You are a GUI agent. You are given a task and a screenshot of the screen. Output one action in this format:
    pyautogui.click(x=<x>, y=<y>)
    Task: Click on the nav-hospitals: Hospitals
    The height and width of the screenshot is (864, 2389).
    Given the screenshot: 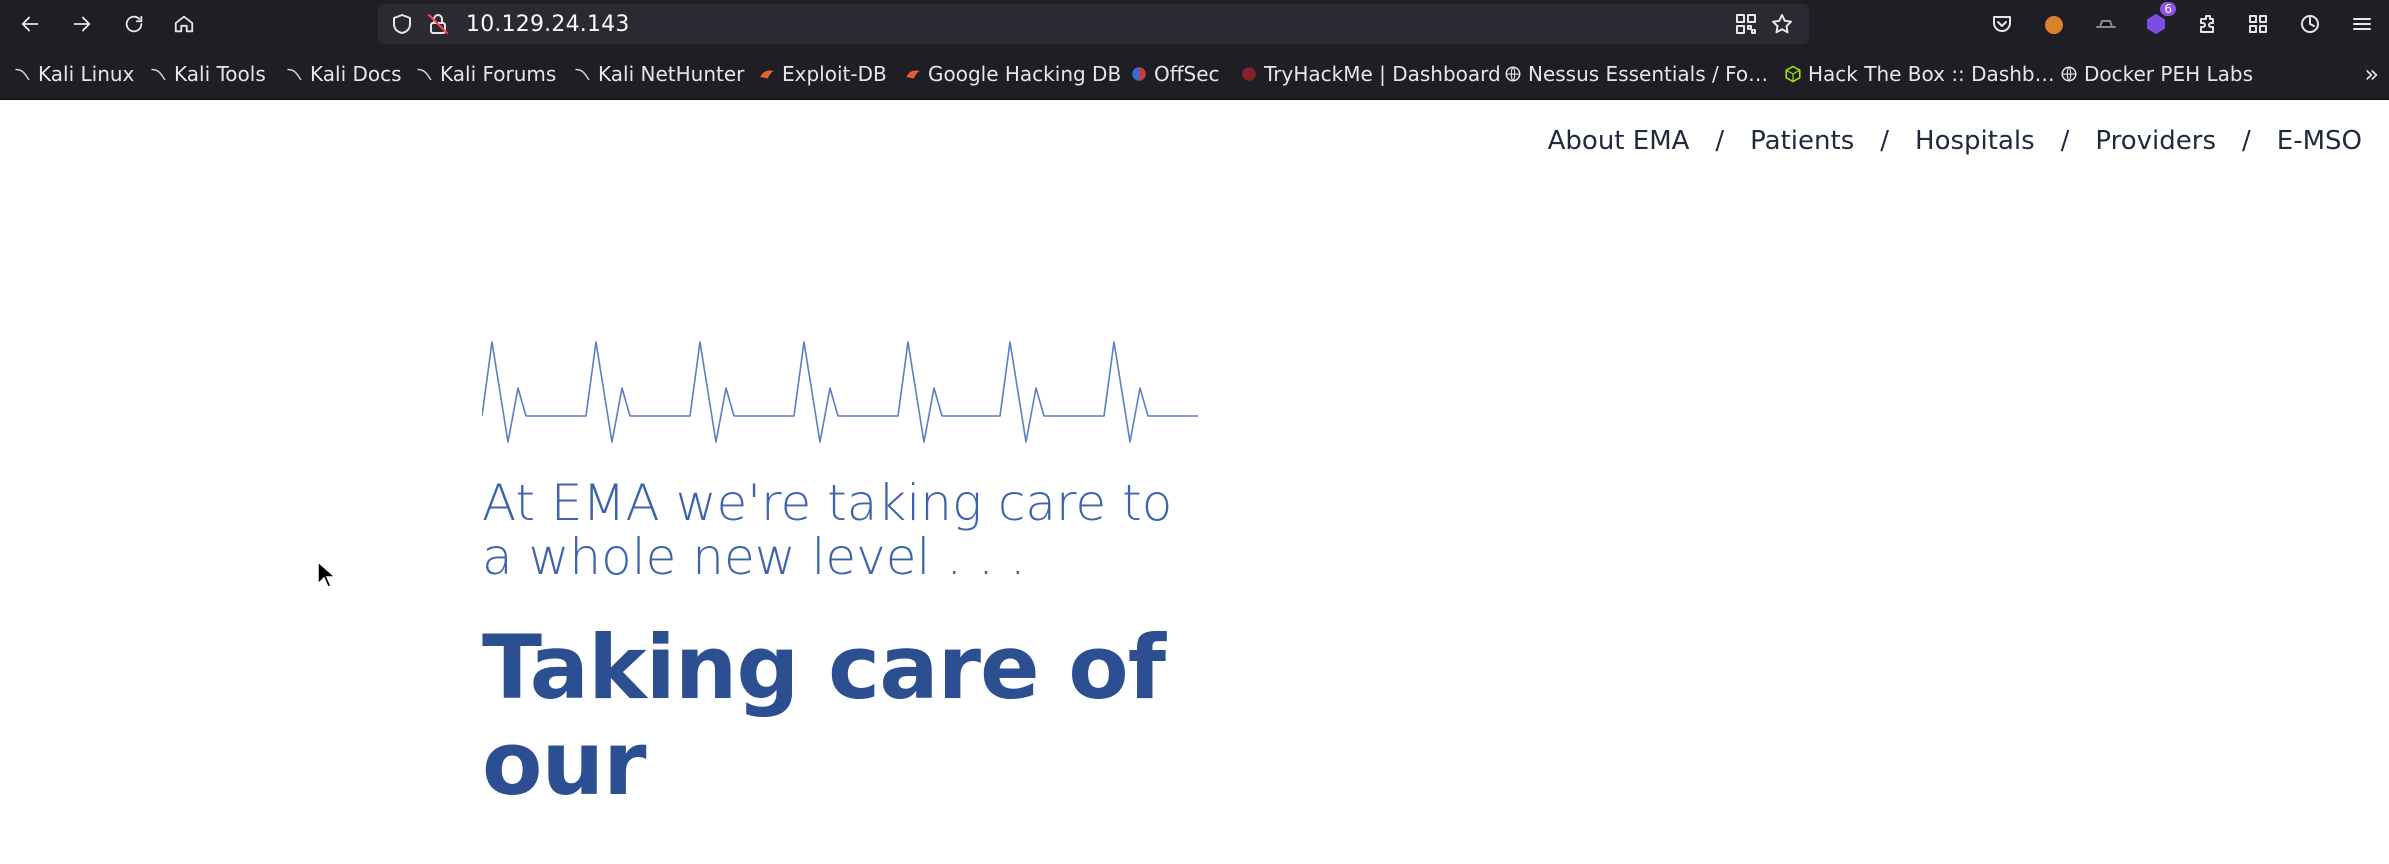 What is the action you would take?
    pyautogui.click(x=1975, y=141)
    